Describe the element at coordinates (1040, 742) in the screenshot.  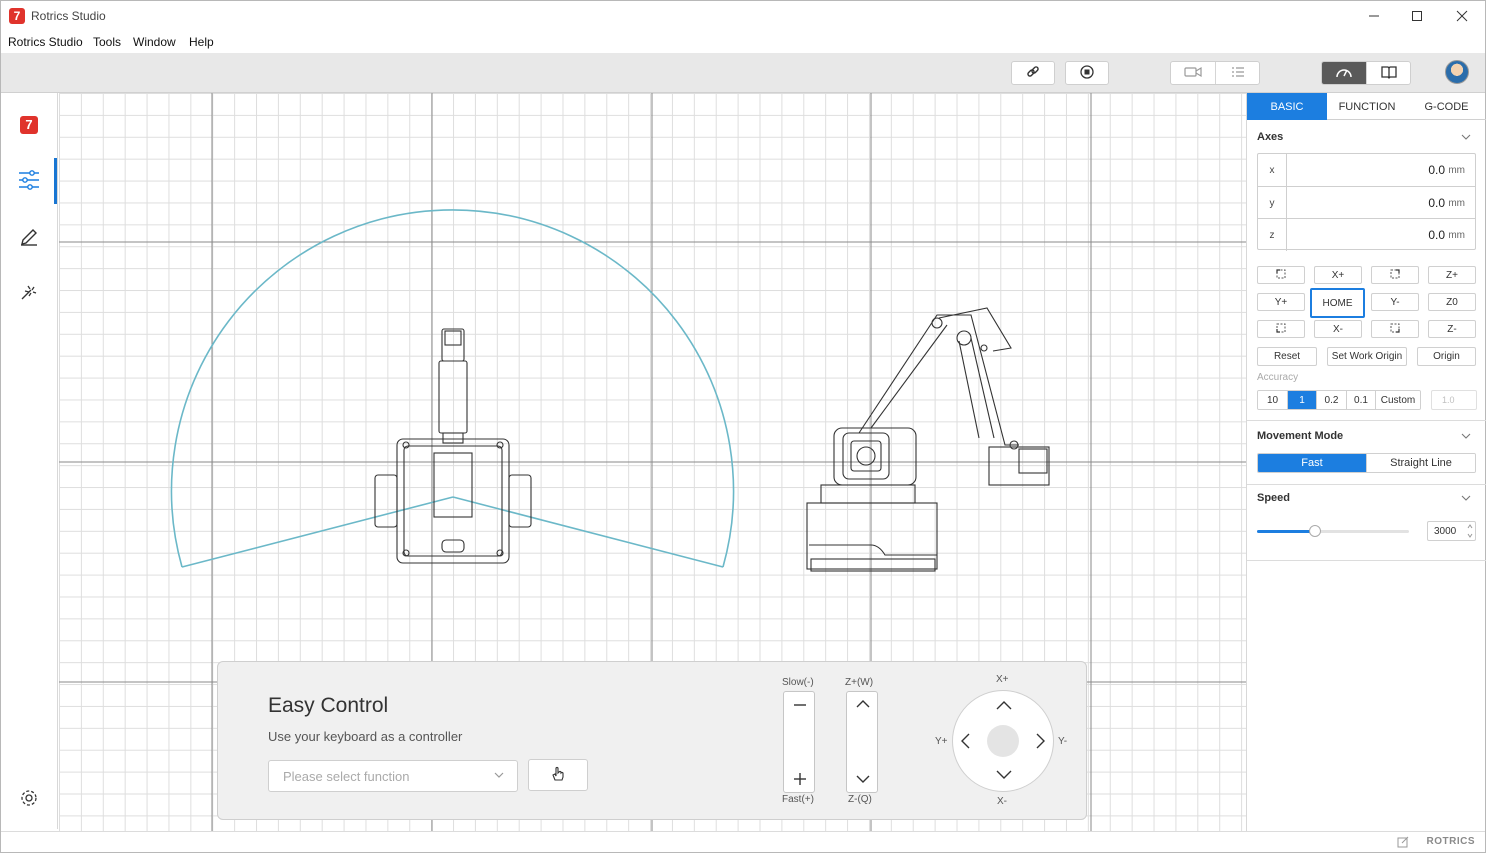
I see `dpad-right-button` at that location.